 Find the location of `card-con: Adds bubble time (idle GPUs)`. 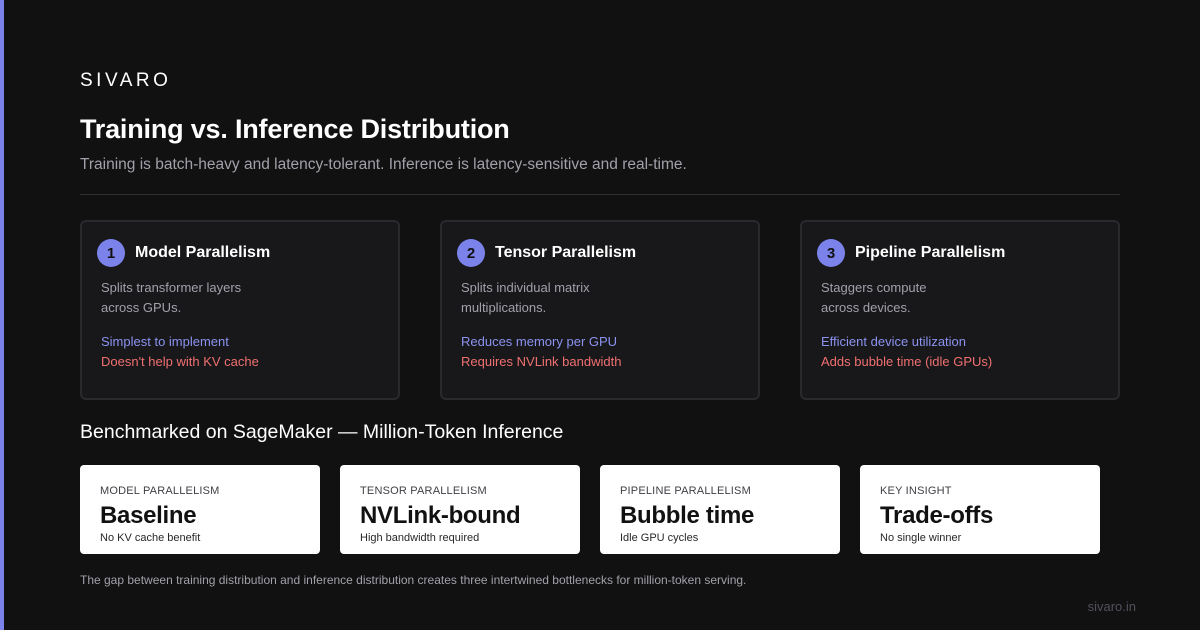

card-con: Adds bubble time (idle GPUs) is located at coordinates (907, 361).